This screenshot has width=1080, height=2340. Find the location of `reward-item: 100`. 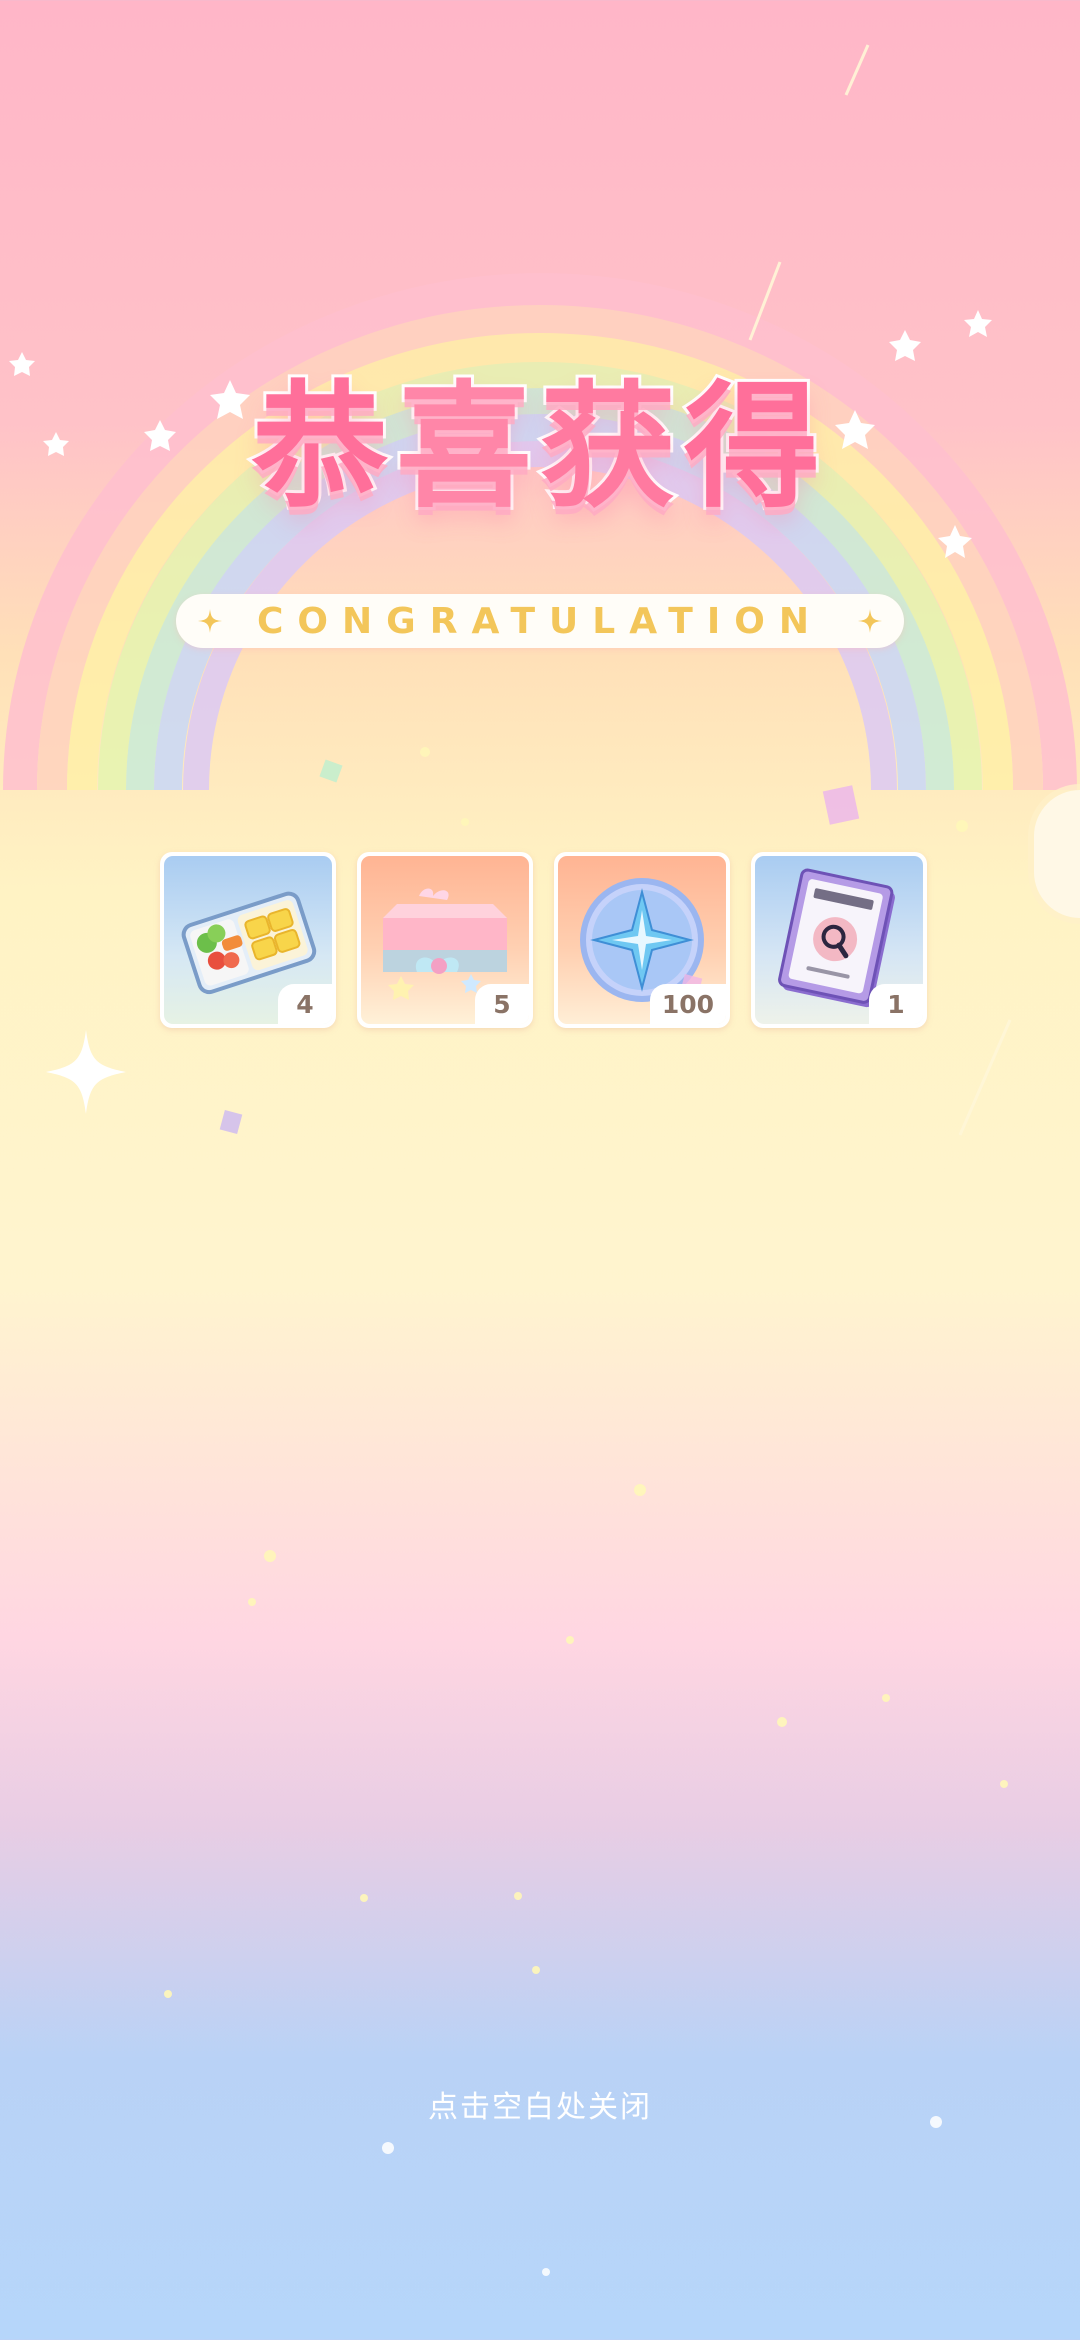

reward-item: 100 is located at coordinates (642, 940).